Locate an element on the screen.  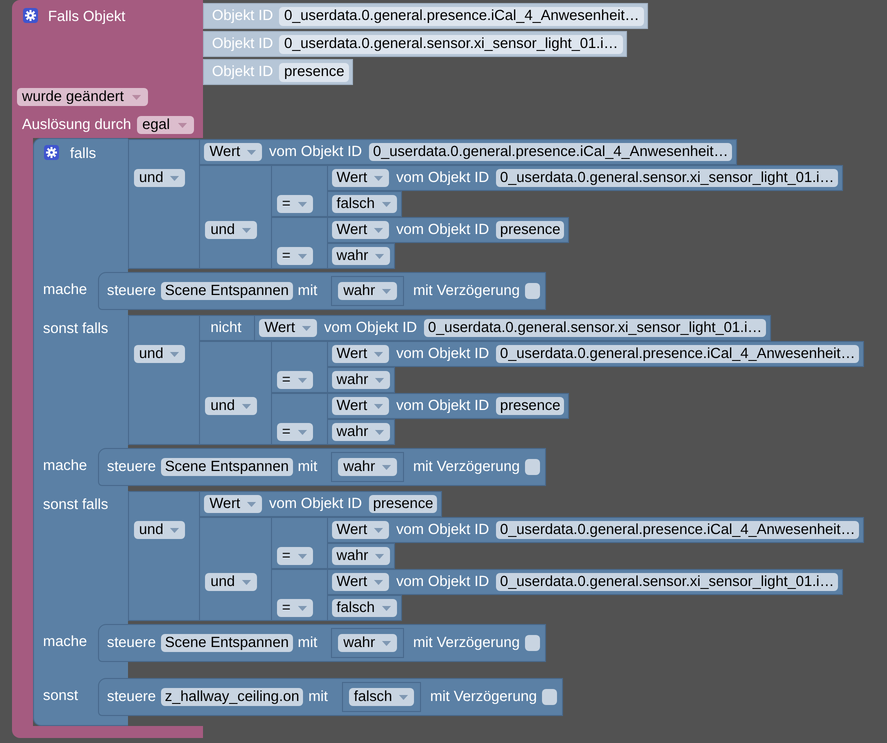
event-dropdown: wurde geändert is located at coordinates (82, 97).